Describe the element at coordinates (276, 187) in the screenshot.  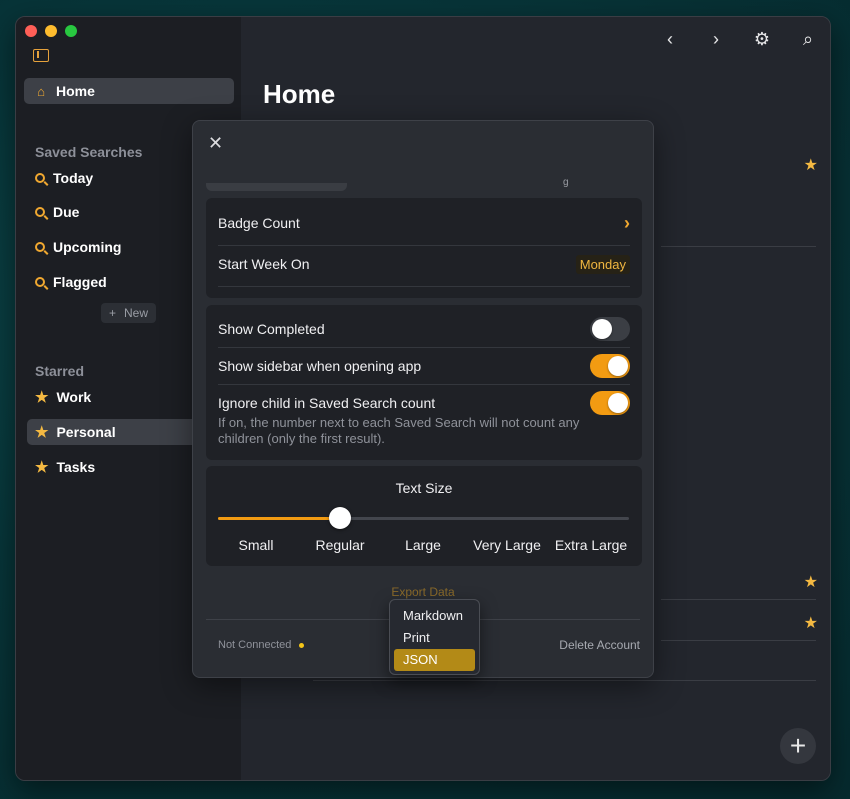
I see `scrolled-segment` at that location.